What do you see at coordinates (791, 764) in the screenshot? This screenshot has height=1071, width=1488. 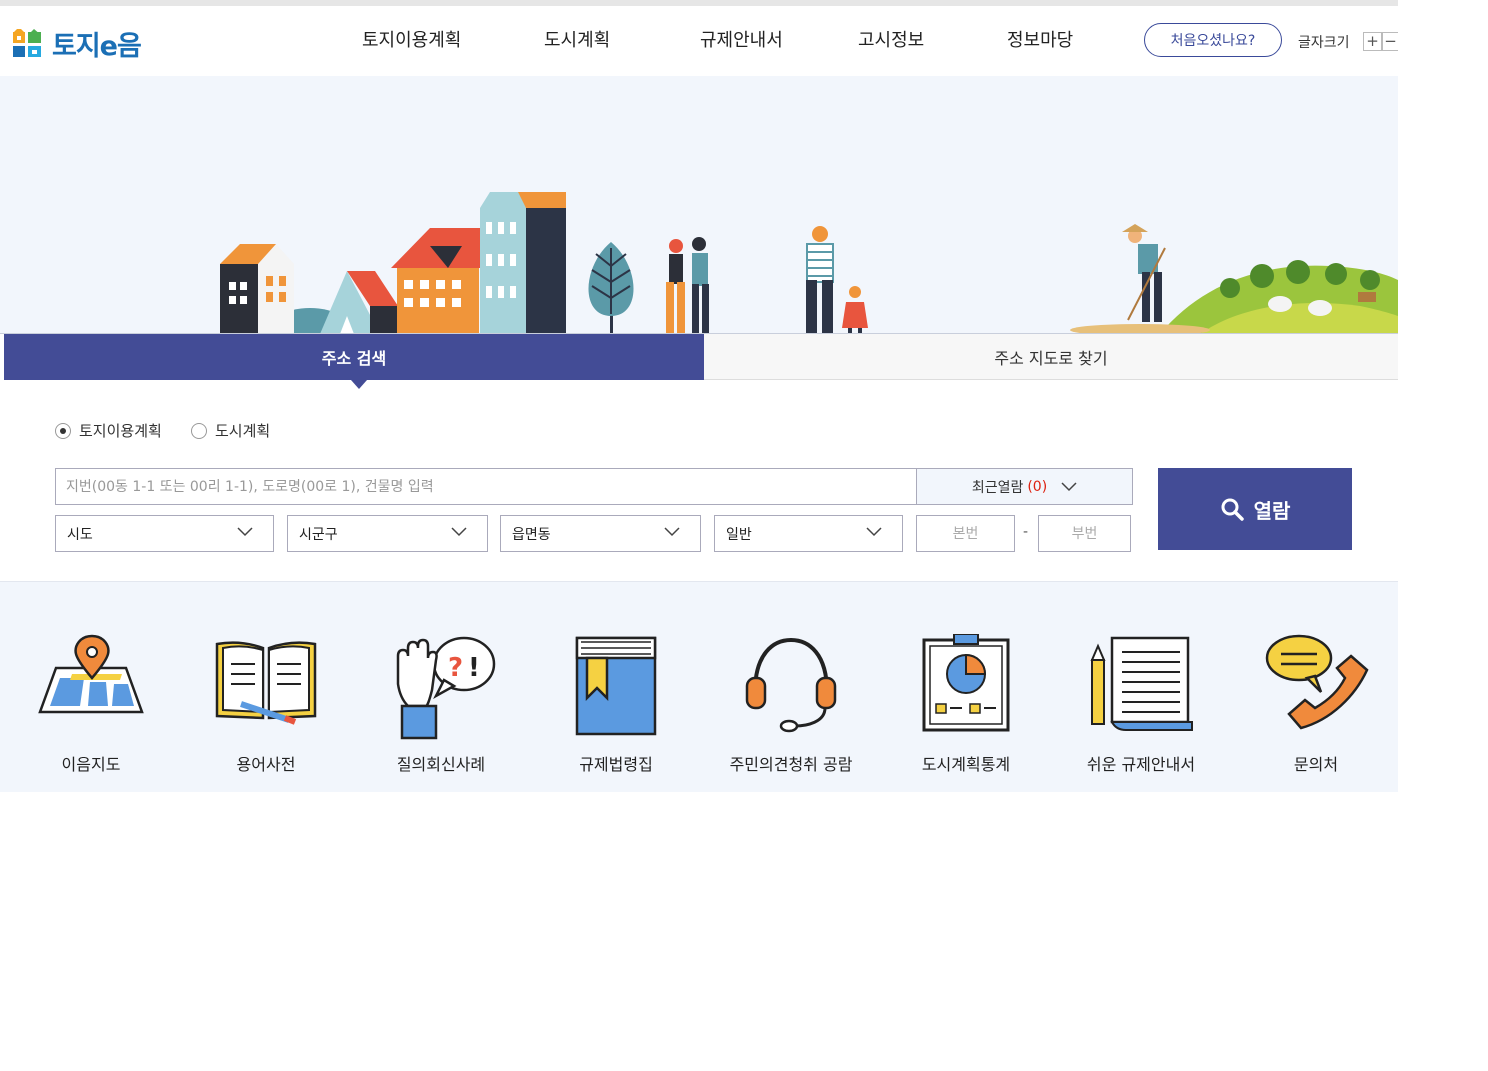 I see `quick-menu-label: 주민의견청취 공람` at bounding box center [791, 764].